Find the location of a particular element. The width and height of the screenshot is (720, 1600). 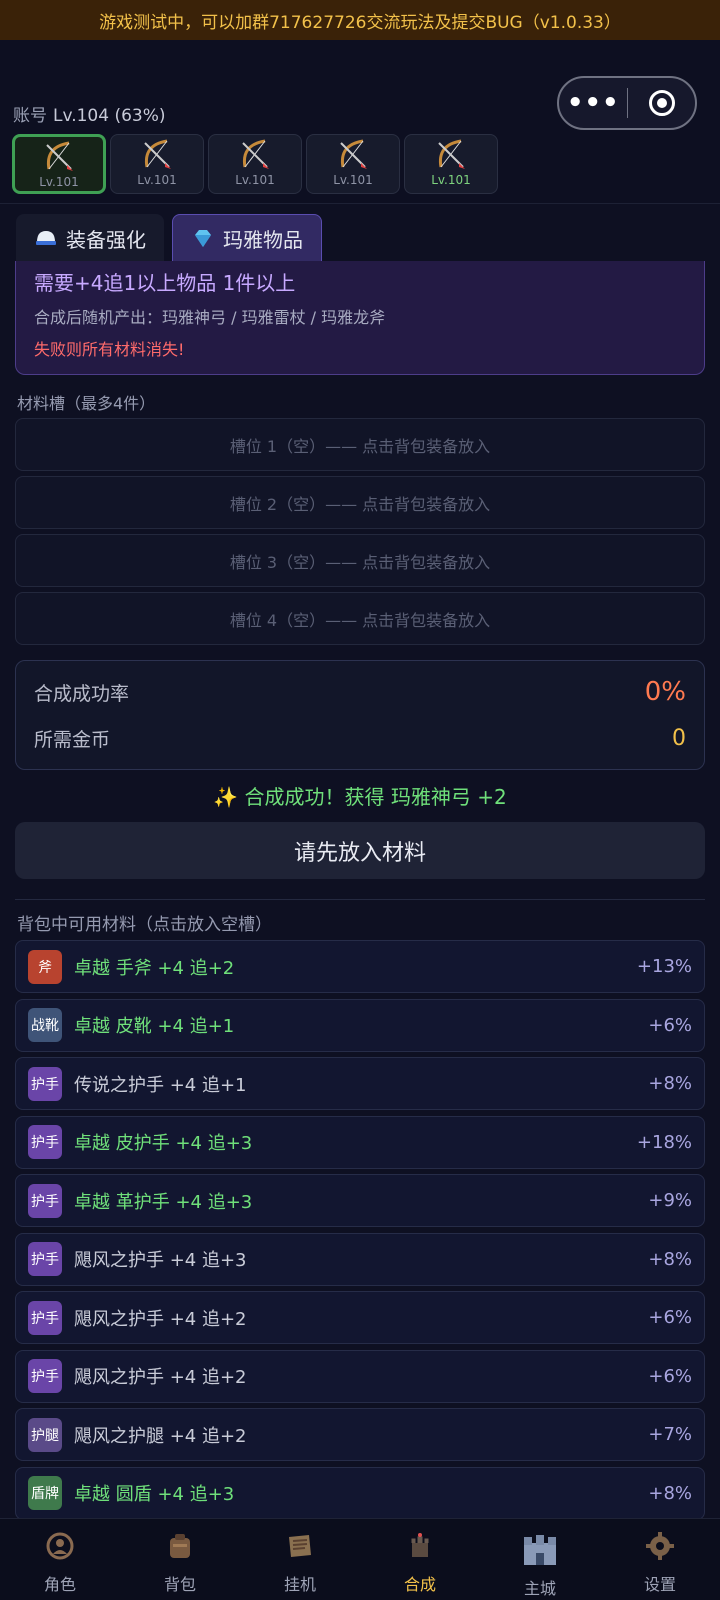

item-name: 卓越 革护手 +4 追+3 is located at coordinates (163, 1202).